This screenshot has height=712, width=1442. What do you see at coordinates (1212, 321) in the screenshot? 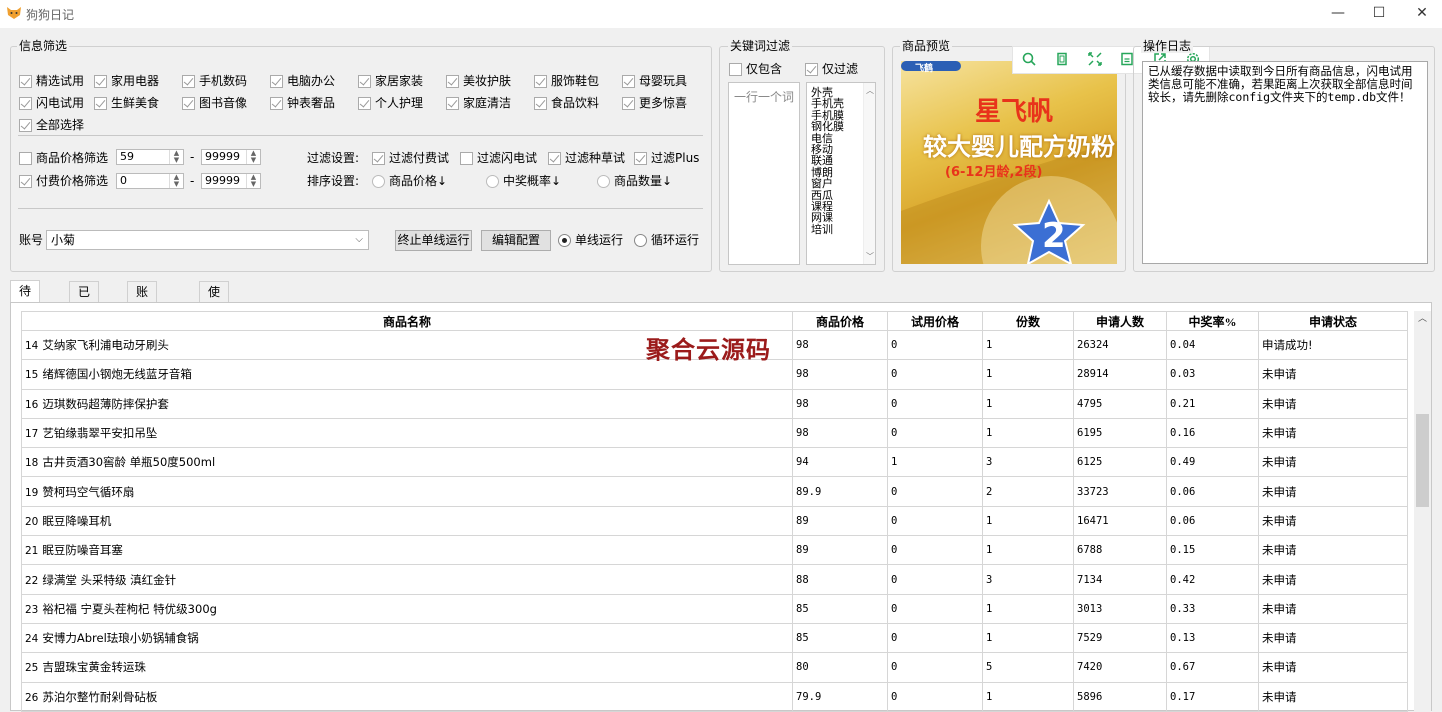
I see `column-header: 中奖率%` at bounding box center [1212, 321].